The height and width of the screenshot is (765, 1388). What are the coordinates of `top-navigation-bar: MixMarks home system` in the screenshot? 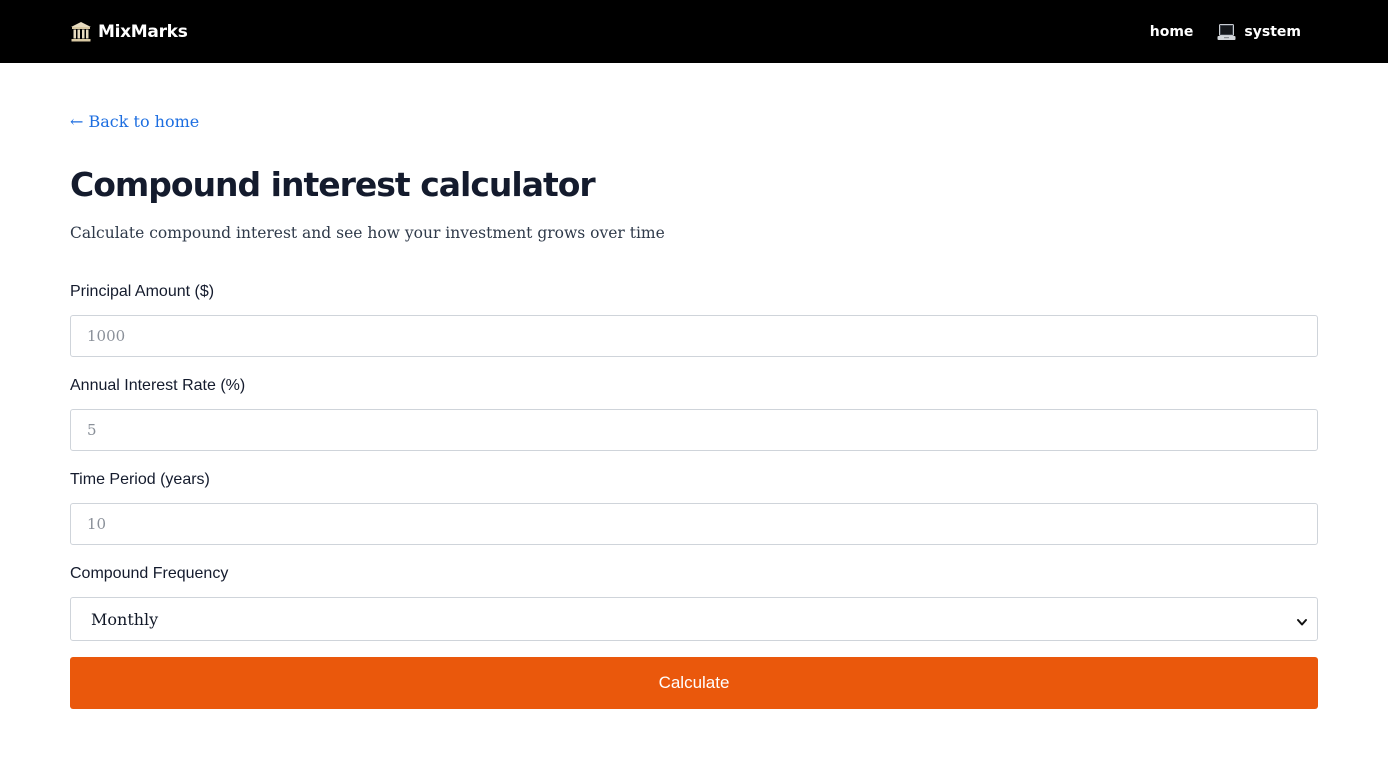 It's located at (694, 31).